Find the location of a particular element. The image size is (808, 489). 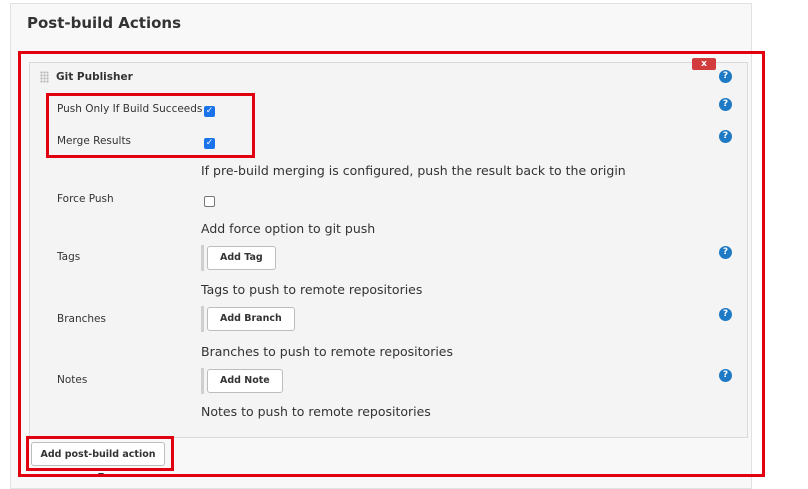

highlight-frame-checkboxes is located at coordinates (150, 125).